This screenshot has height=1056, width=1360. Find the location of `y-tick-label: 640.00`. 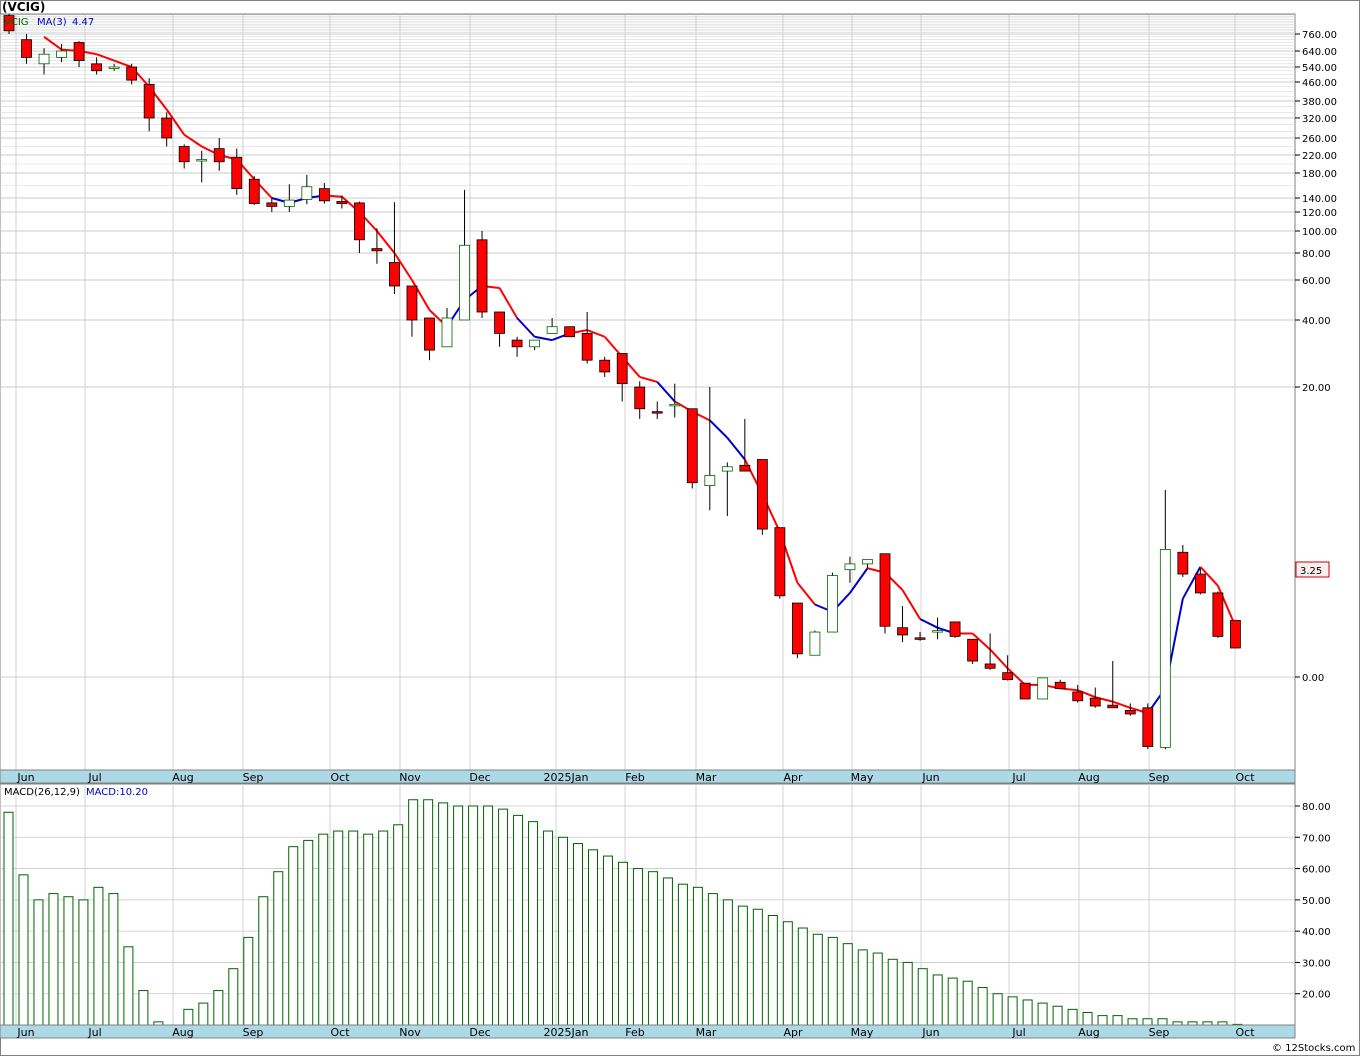

y-tick-label: 640.00 is located at coordinates (1319, 52).